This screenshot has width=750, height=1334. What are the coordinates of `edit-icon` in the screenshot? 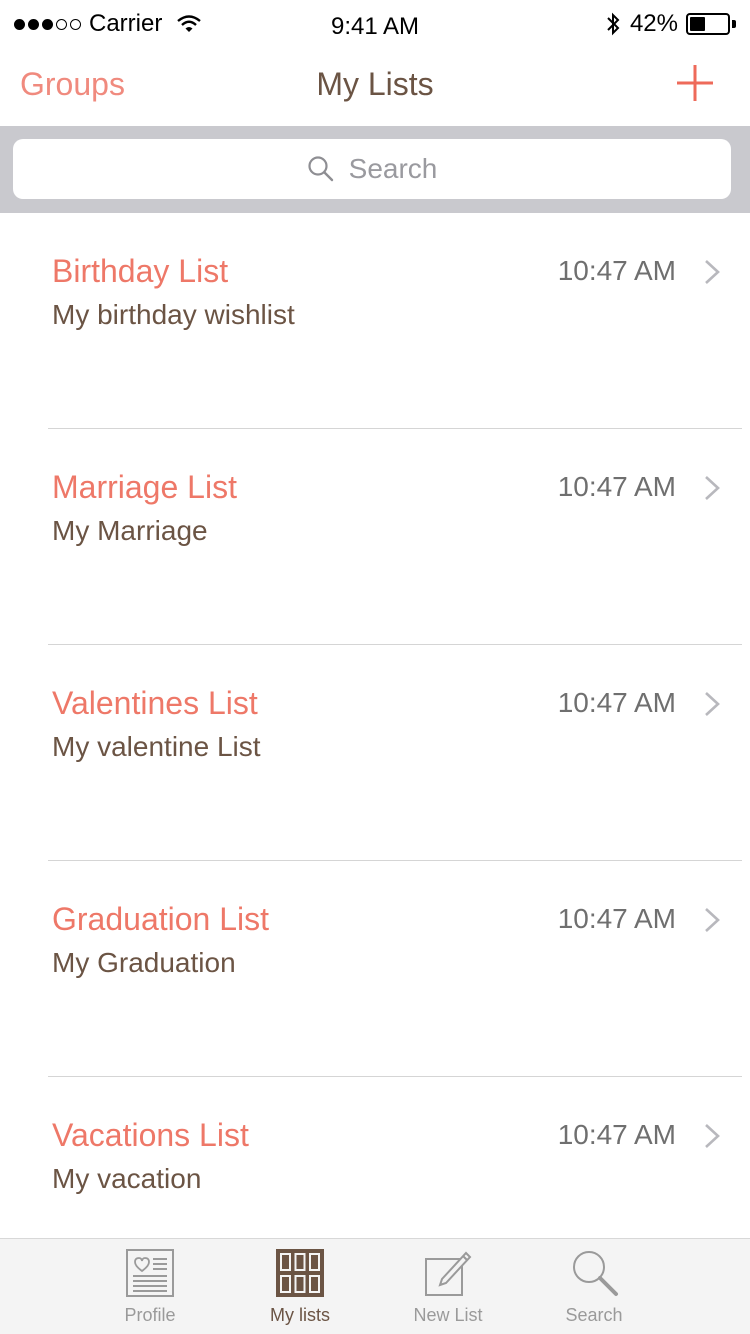 It's located at (448, 1273).